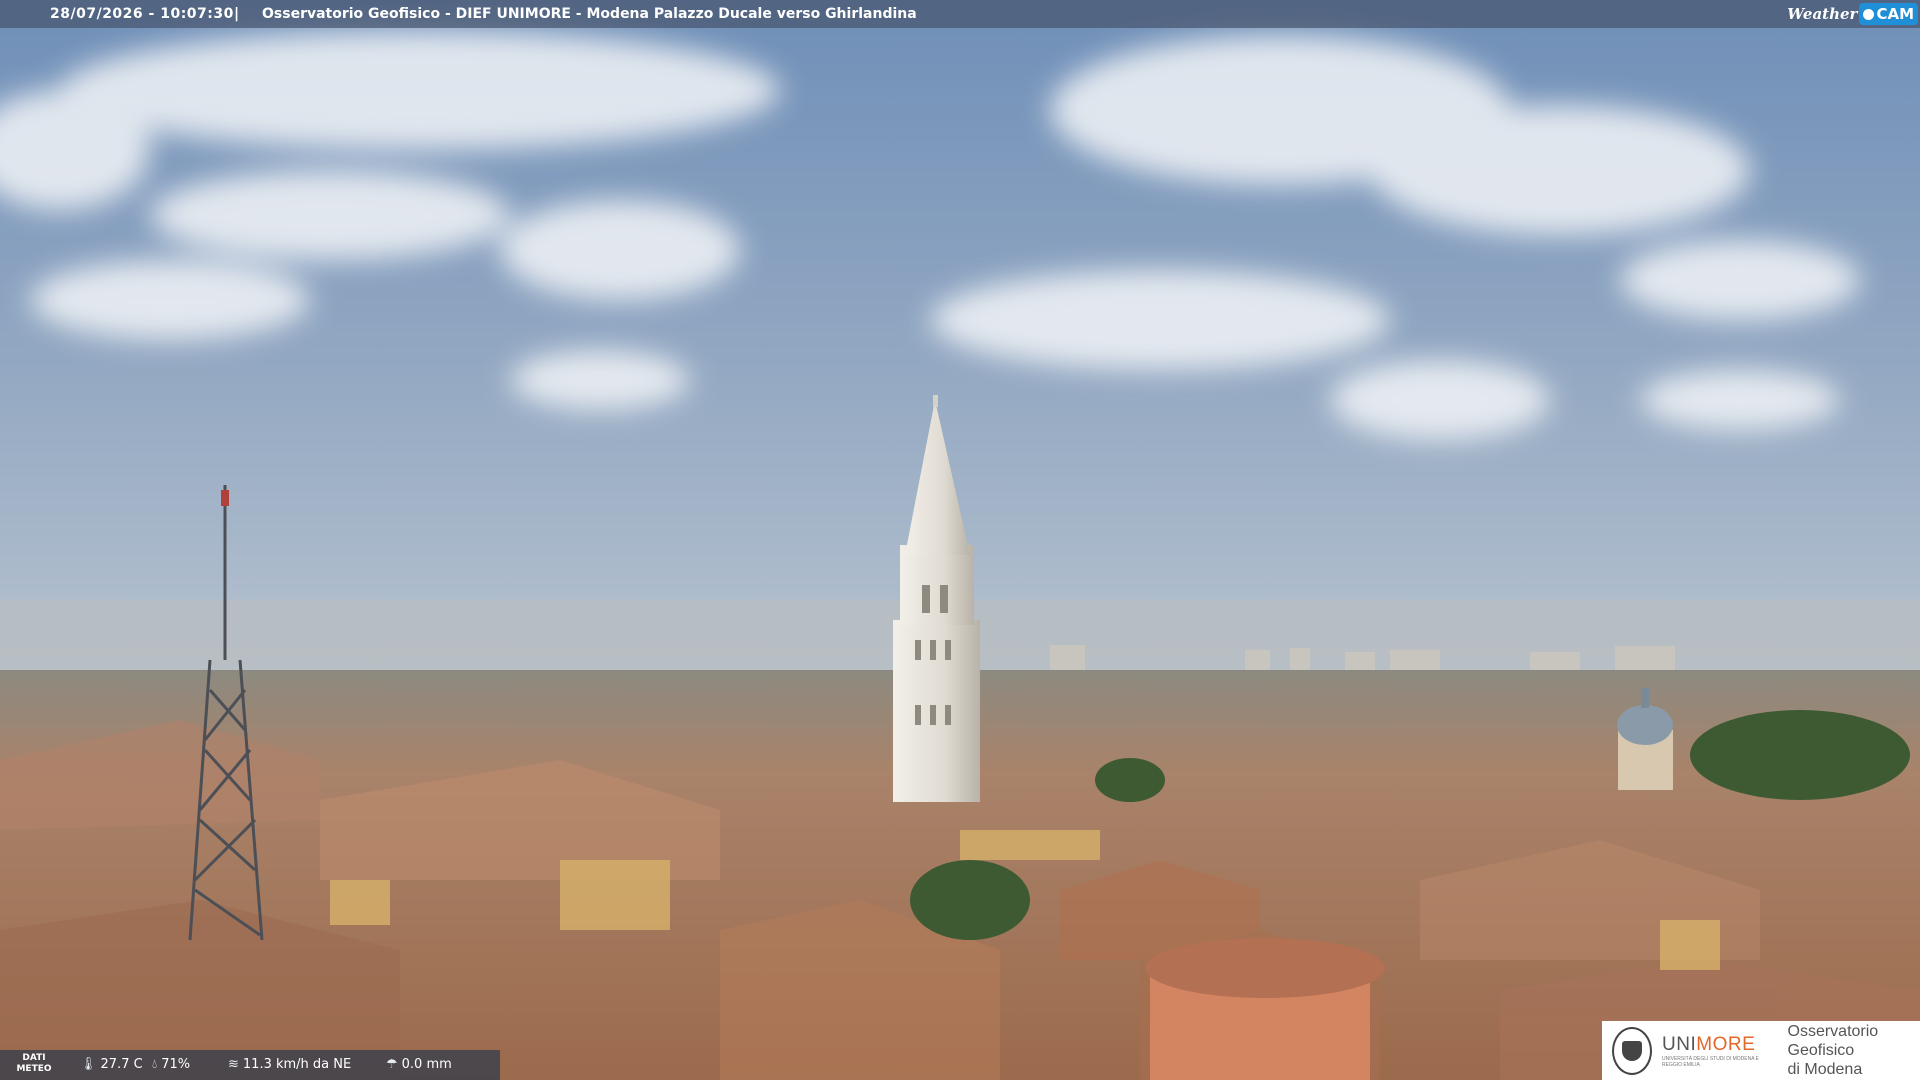 The width and height of the screenshot is (1920, 1080). Describe the element at coordinates (1726, 1044) in the screenshot. I see `uni-suffix: MORE` at that location.